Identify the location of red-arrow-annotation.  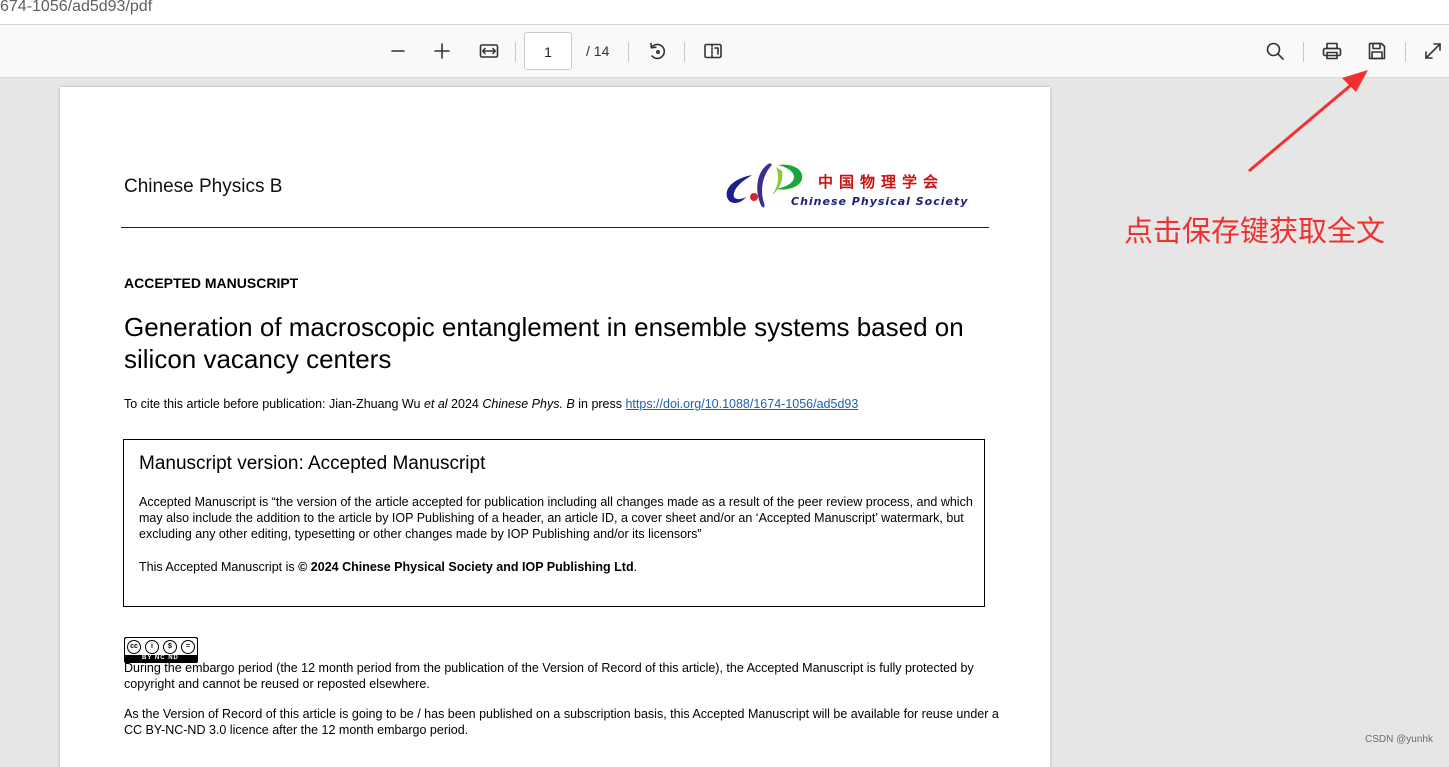
(1308, 121).